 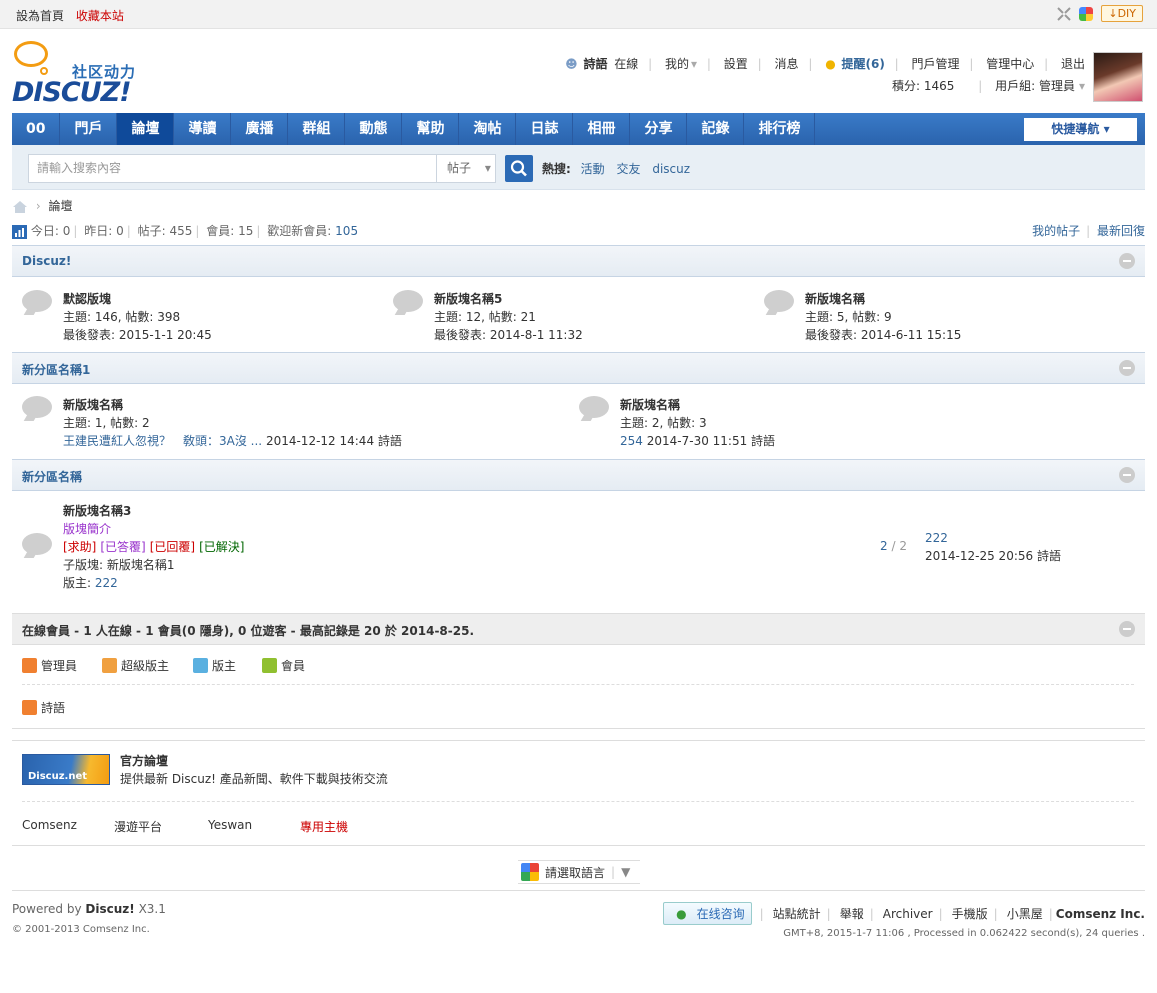 What do you see at coordinates (156, 565) in the screenshot?
I see `subforum: 子版塊: 新版塊名稱1` at bounding box center [156, 565].